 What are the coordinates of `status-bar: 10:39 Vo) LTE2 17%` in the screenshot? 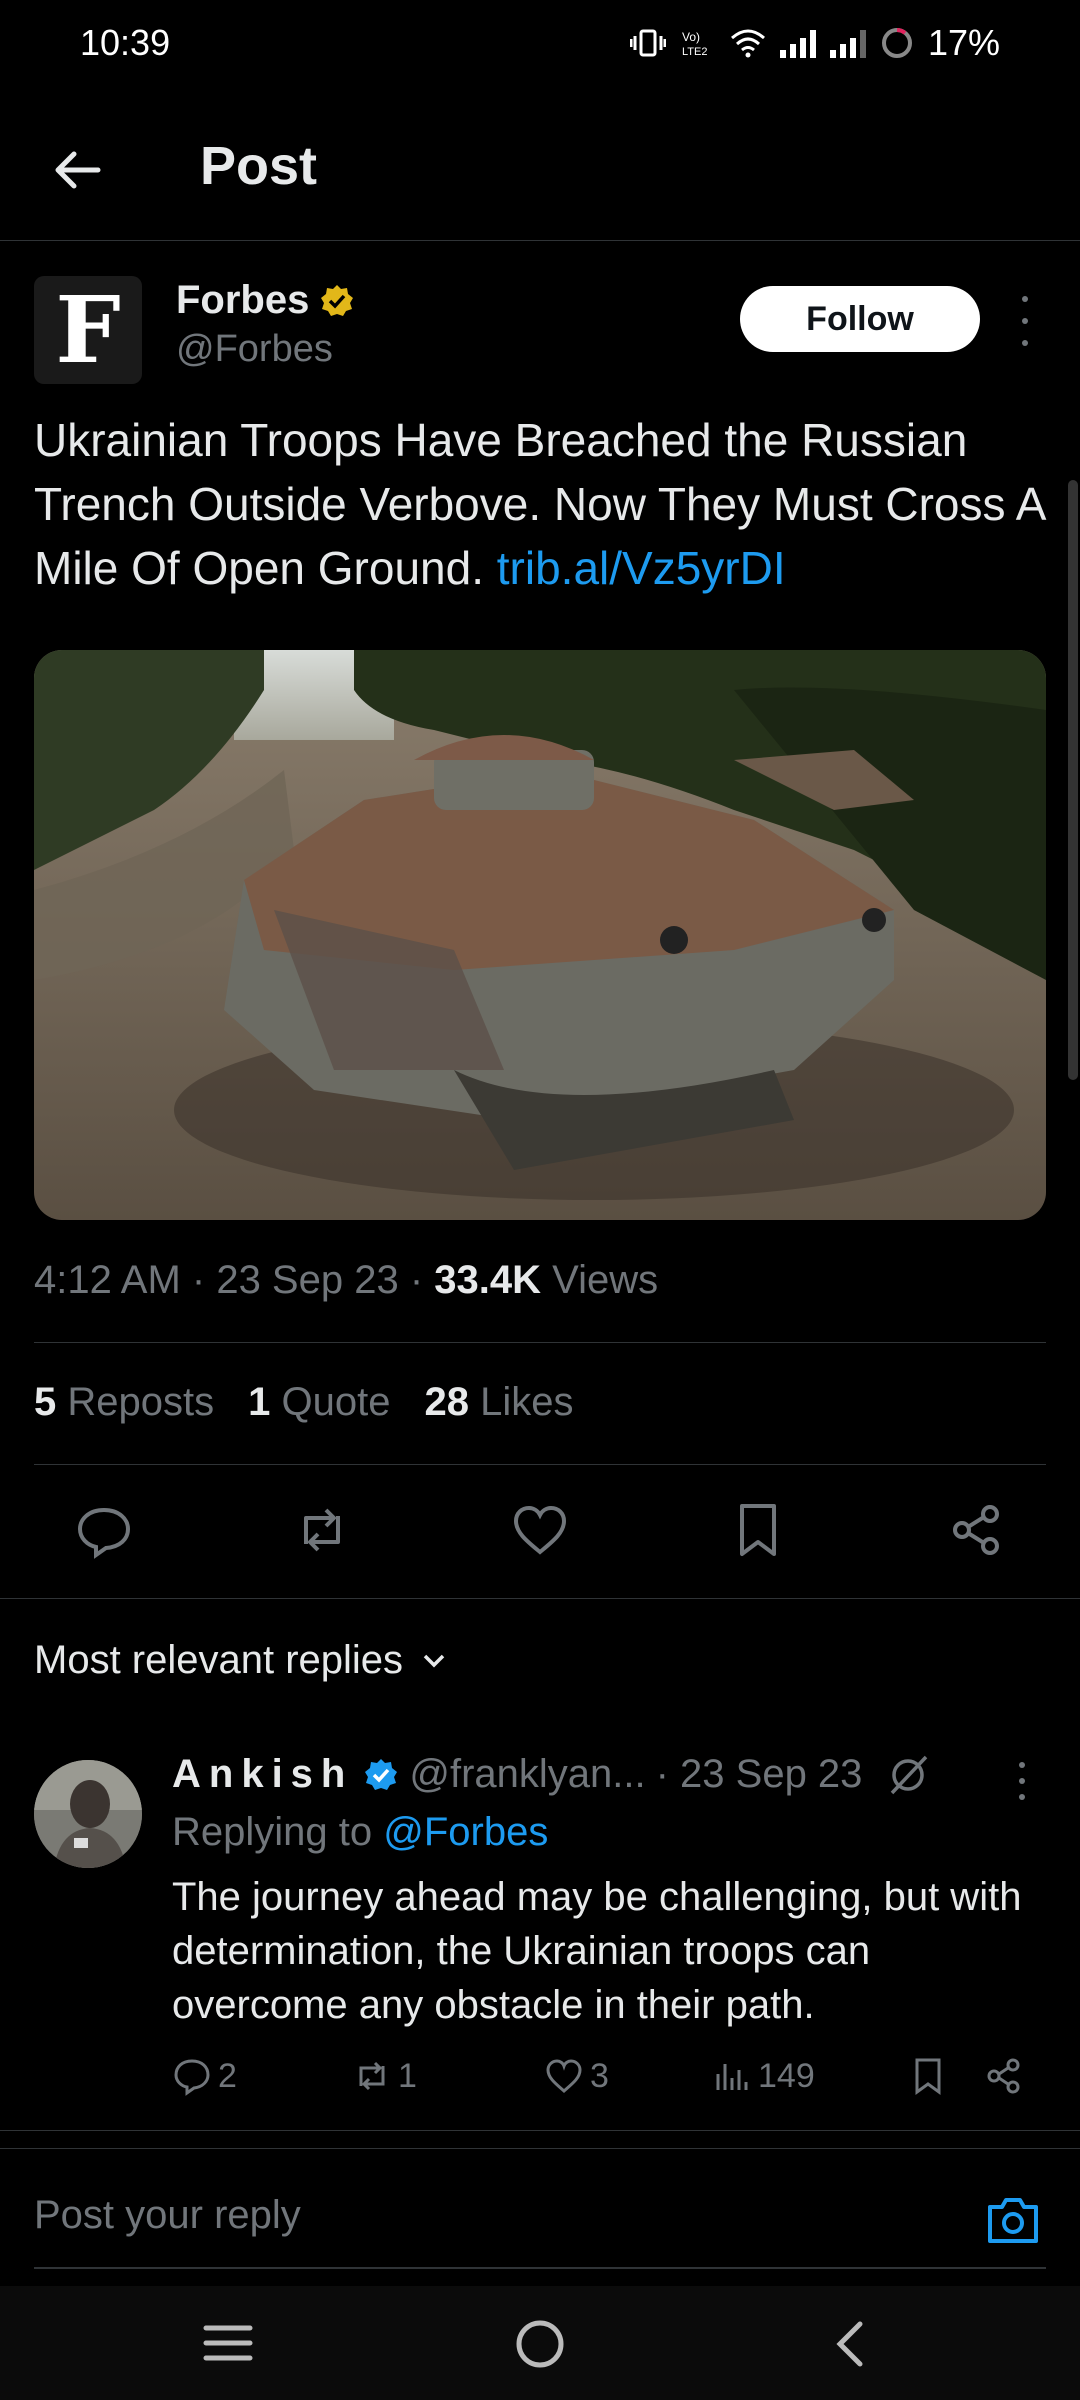 It's located at (540, 45).